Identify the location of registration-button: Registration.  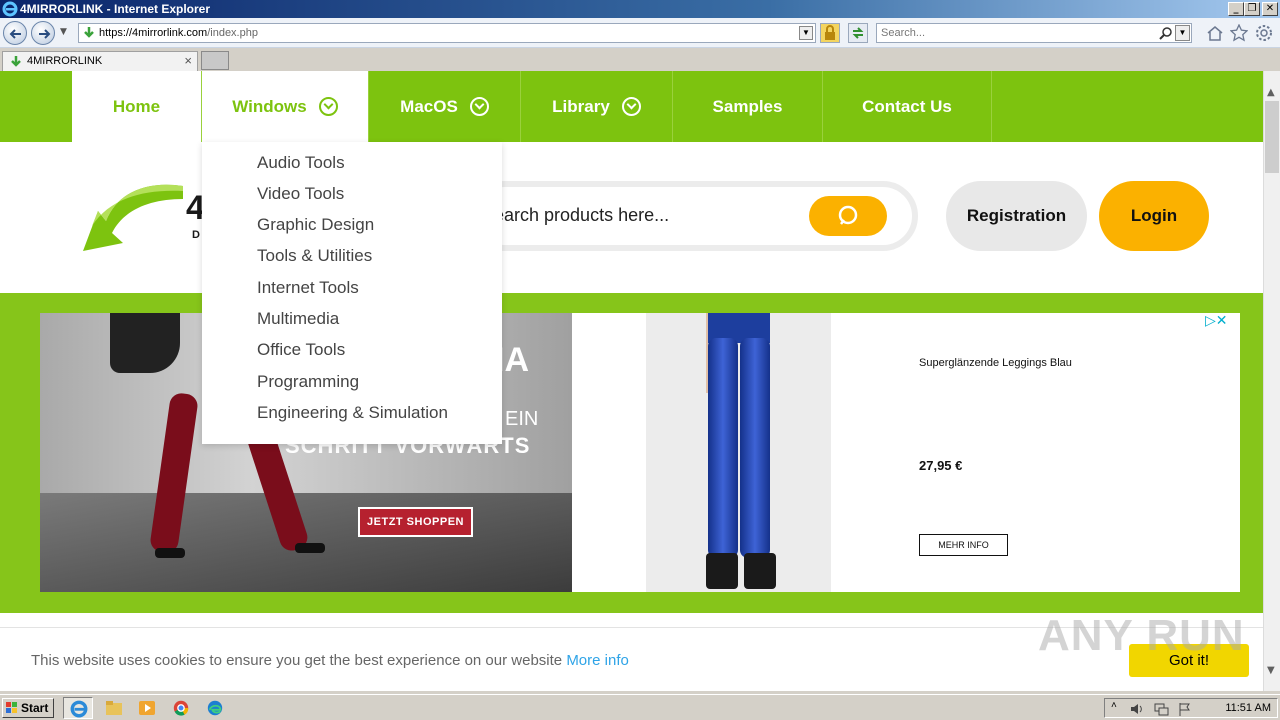
(1016, 216).